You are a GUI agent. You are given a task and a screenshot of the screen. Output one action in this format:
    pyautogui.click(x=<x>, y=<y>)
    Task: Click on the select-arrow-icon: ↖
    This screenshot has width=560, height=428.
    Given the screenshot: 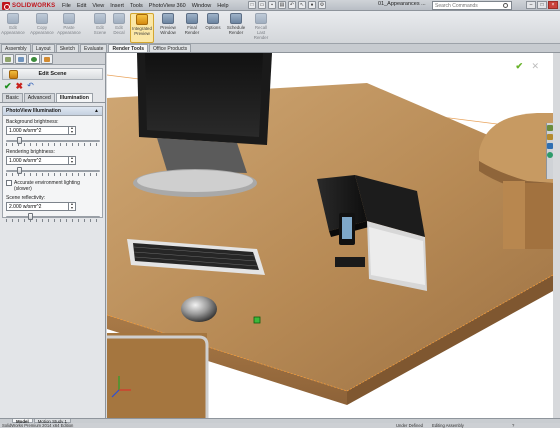 What is the action you would take?
    pyautogui.click(x=302, y=5)
    